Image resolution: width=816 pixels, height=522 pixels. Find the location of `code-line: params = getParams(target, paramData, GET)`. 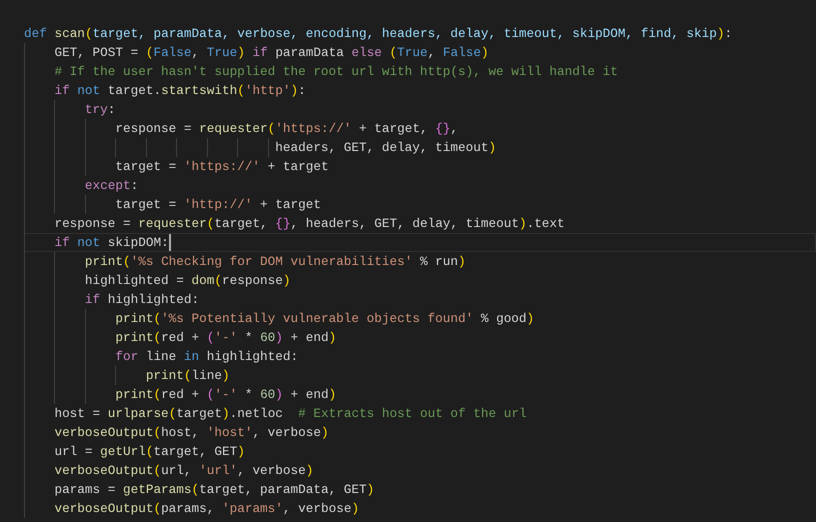

code-line: params = getParams(target, paramData, GET) is located at coordinates (213, 489).